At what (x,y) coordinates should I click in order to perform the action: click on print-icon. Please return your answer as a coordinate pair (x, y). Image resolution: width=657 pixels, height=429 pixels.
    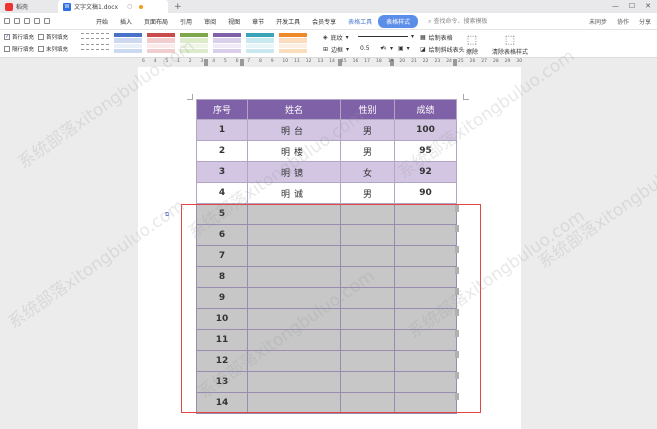
    Looking at the image, I should click on (17, 21).